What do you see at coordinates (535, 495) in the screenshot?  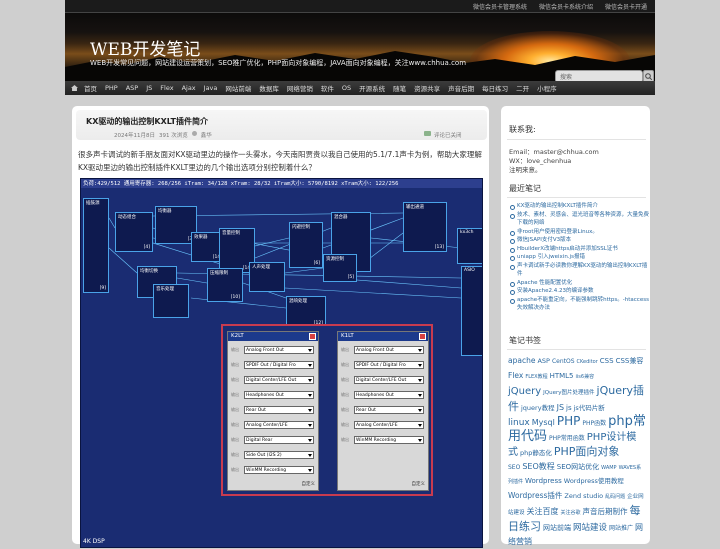 I see `tag-link: Wordpress插件` at bounding box center [535, 495].